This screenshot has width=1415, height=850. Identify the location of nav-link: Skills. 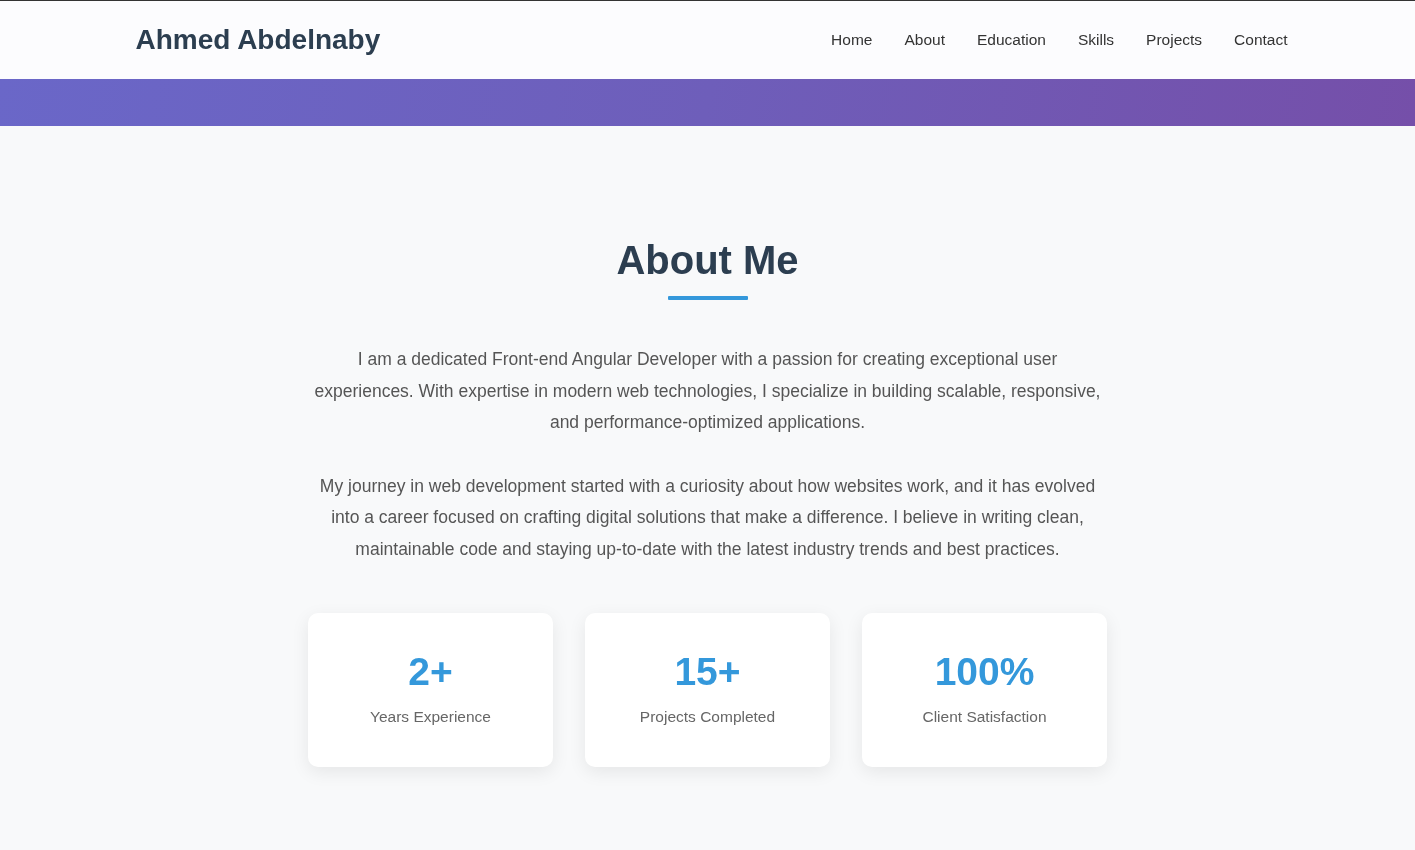
(1096, 40).